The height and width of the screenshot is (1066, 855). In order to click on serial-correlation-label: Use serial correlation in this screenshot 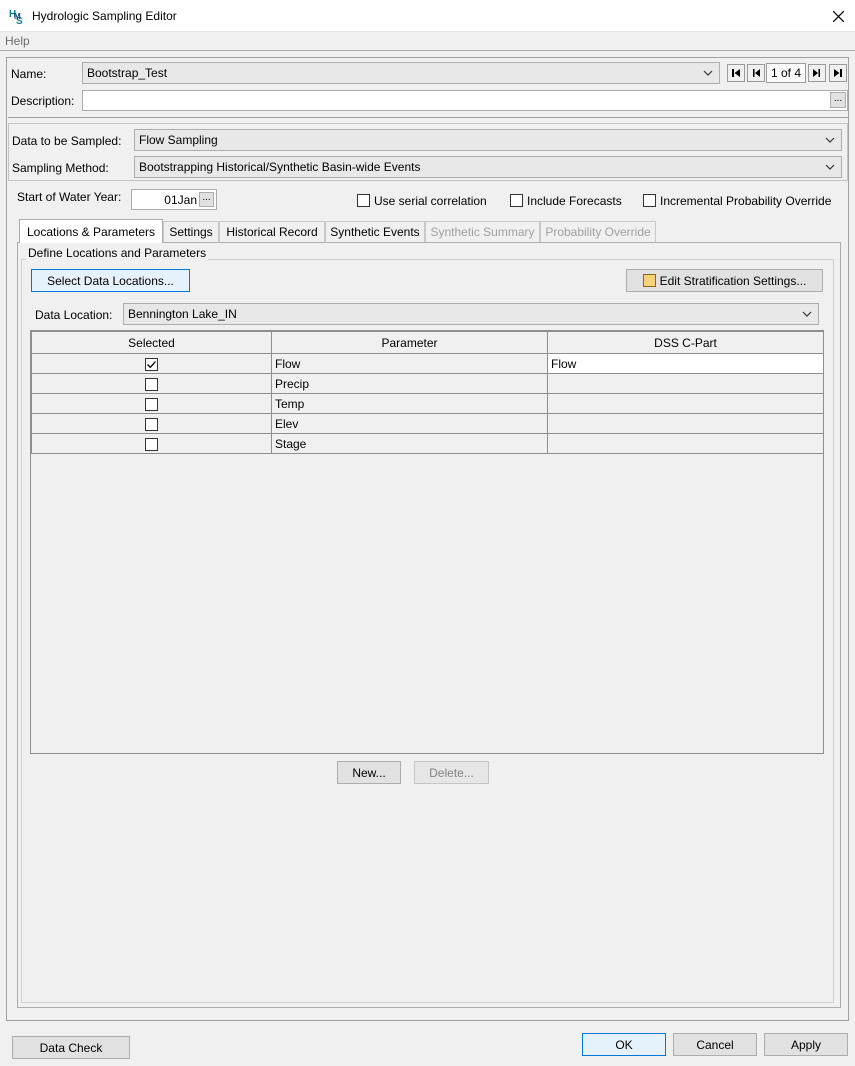, I will do `click(430, 201)`.